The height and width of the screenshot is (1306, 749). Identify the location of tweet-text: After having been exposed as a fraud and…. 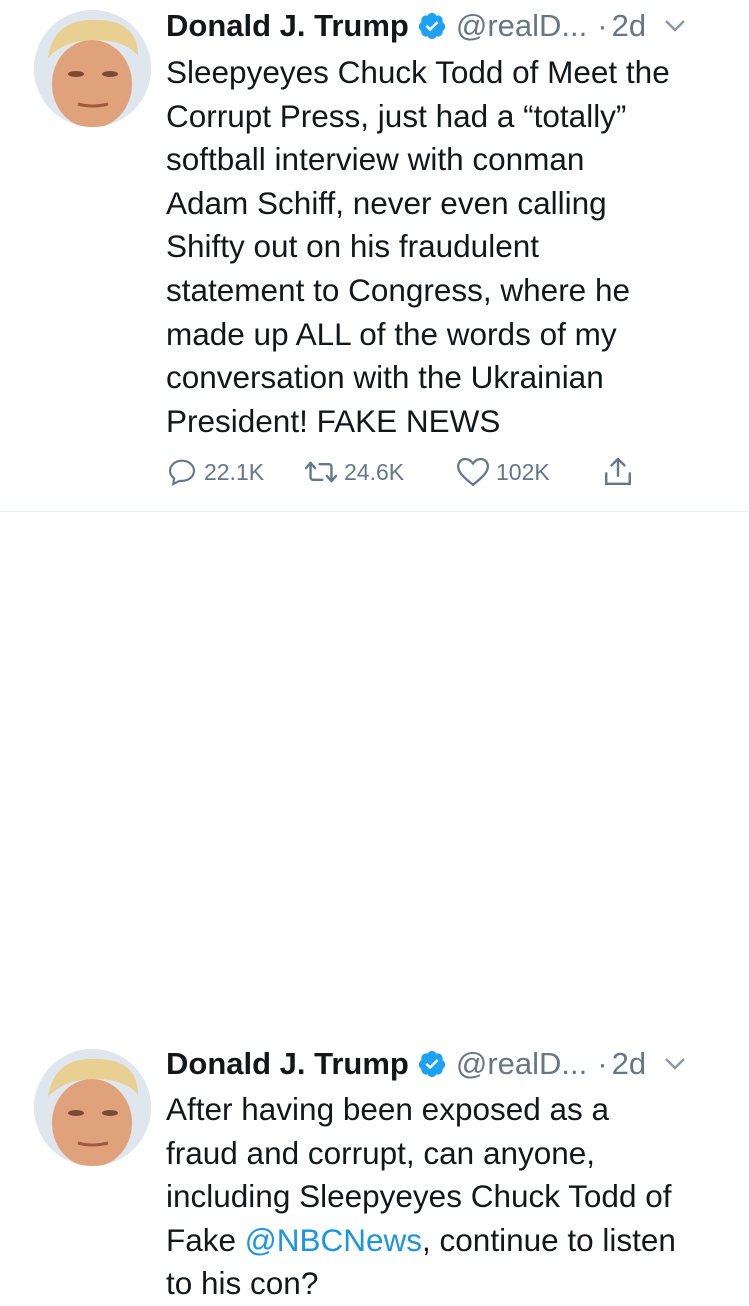
(453, 1197).